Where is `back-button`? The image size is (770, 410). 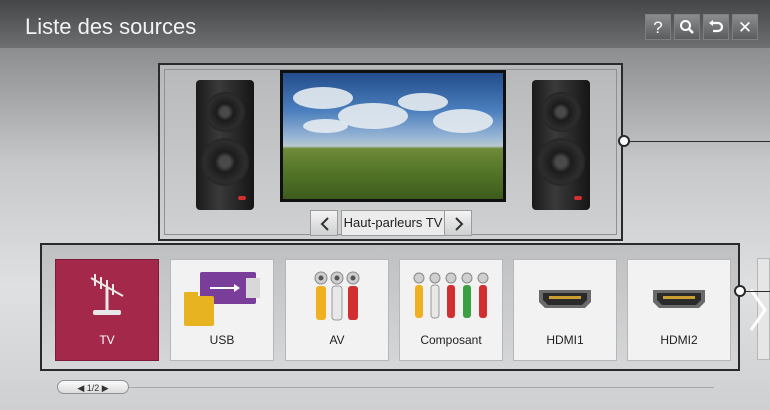 back-button is located at coordinates (716, 27).